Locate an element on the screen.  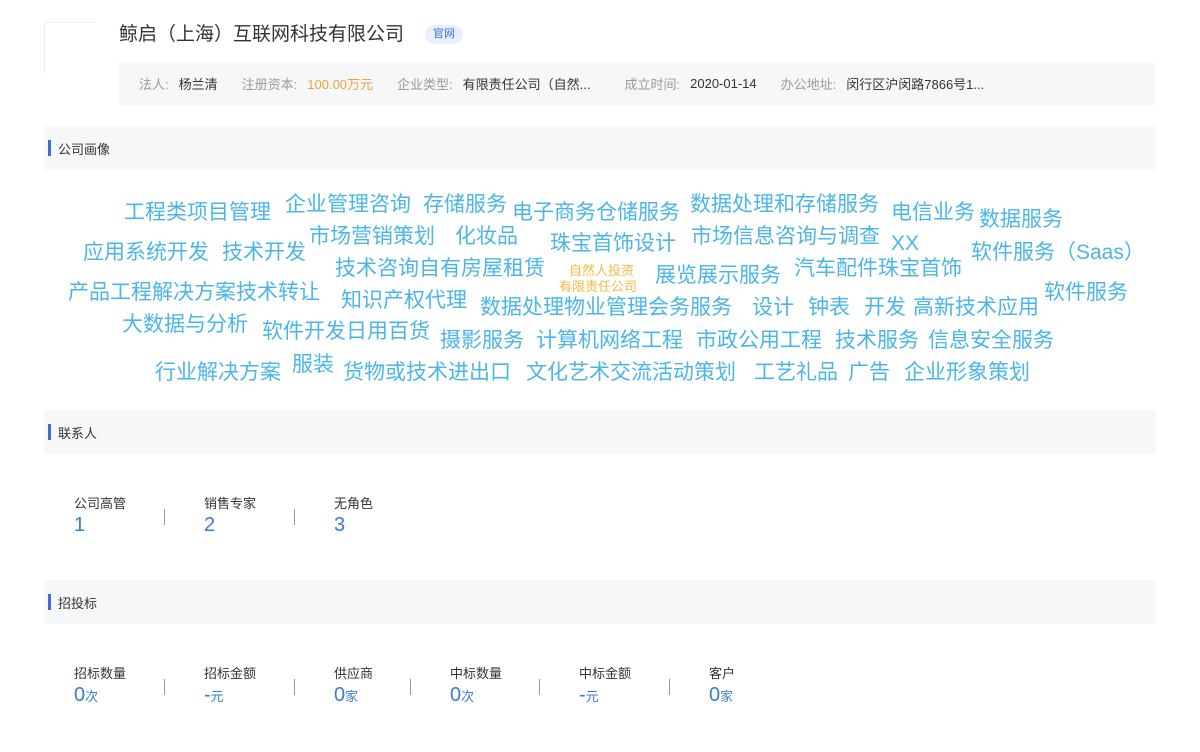
company-name: 鲸启（上海）互联网科技有限公司 is located at coordinates (262, 34).